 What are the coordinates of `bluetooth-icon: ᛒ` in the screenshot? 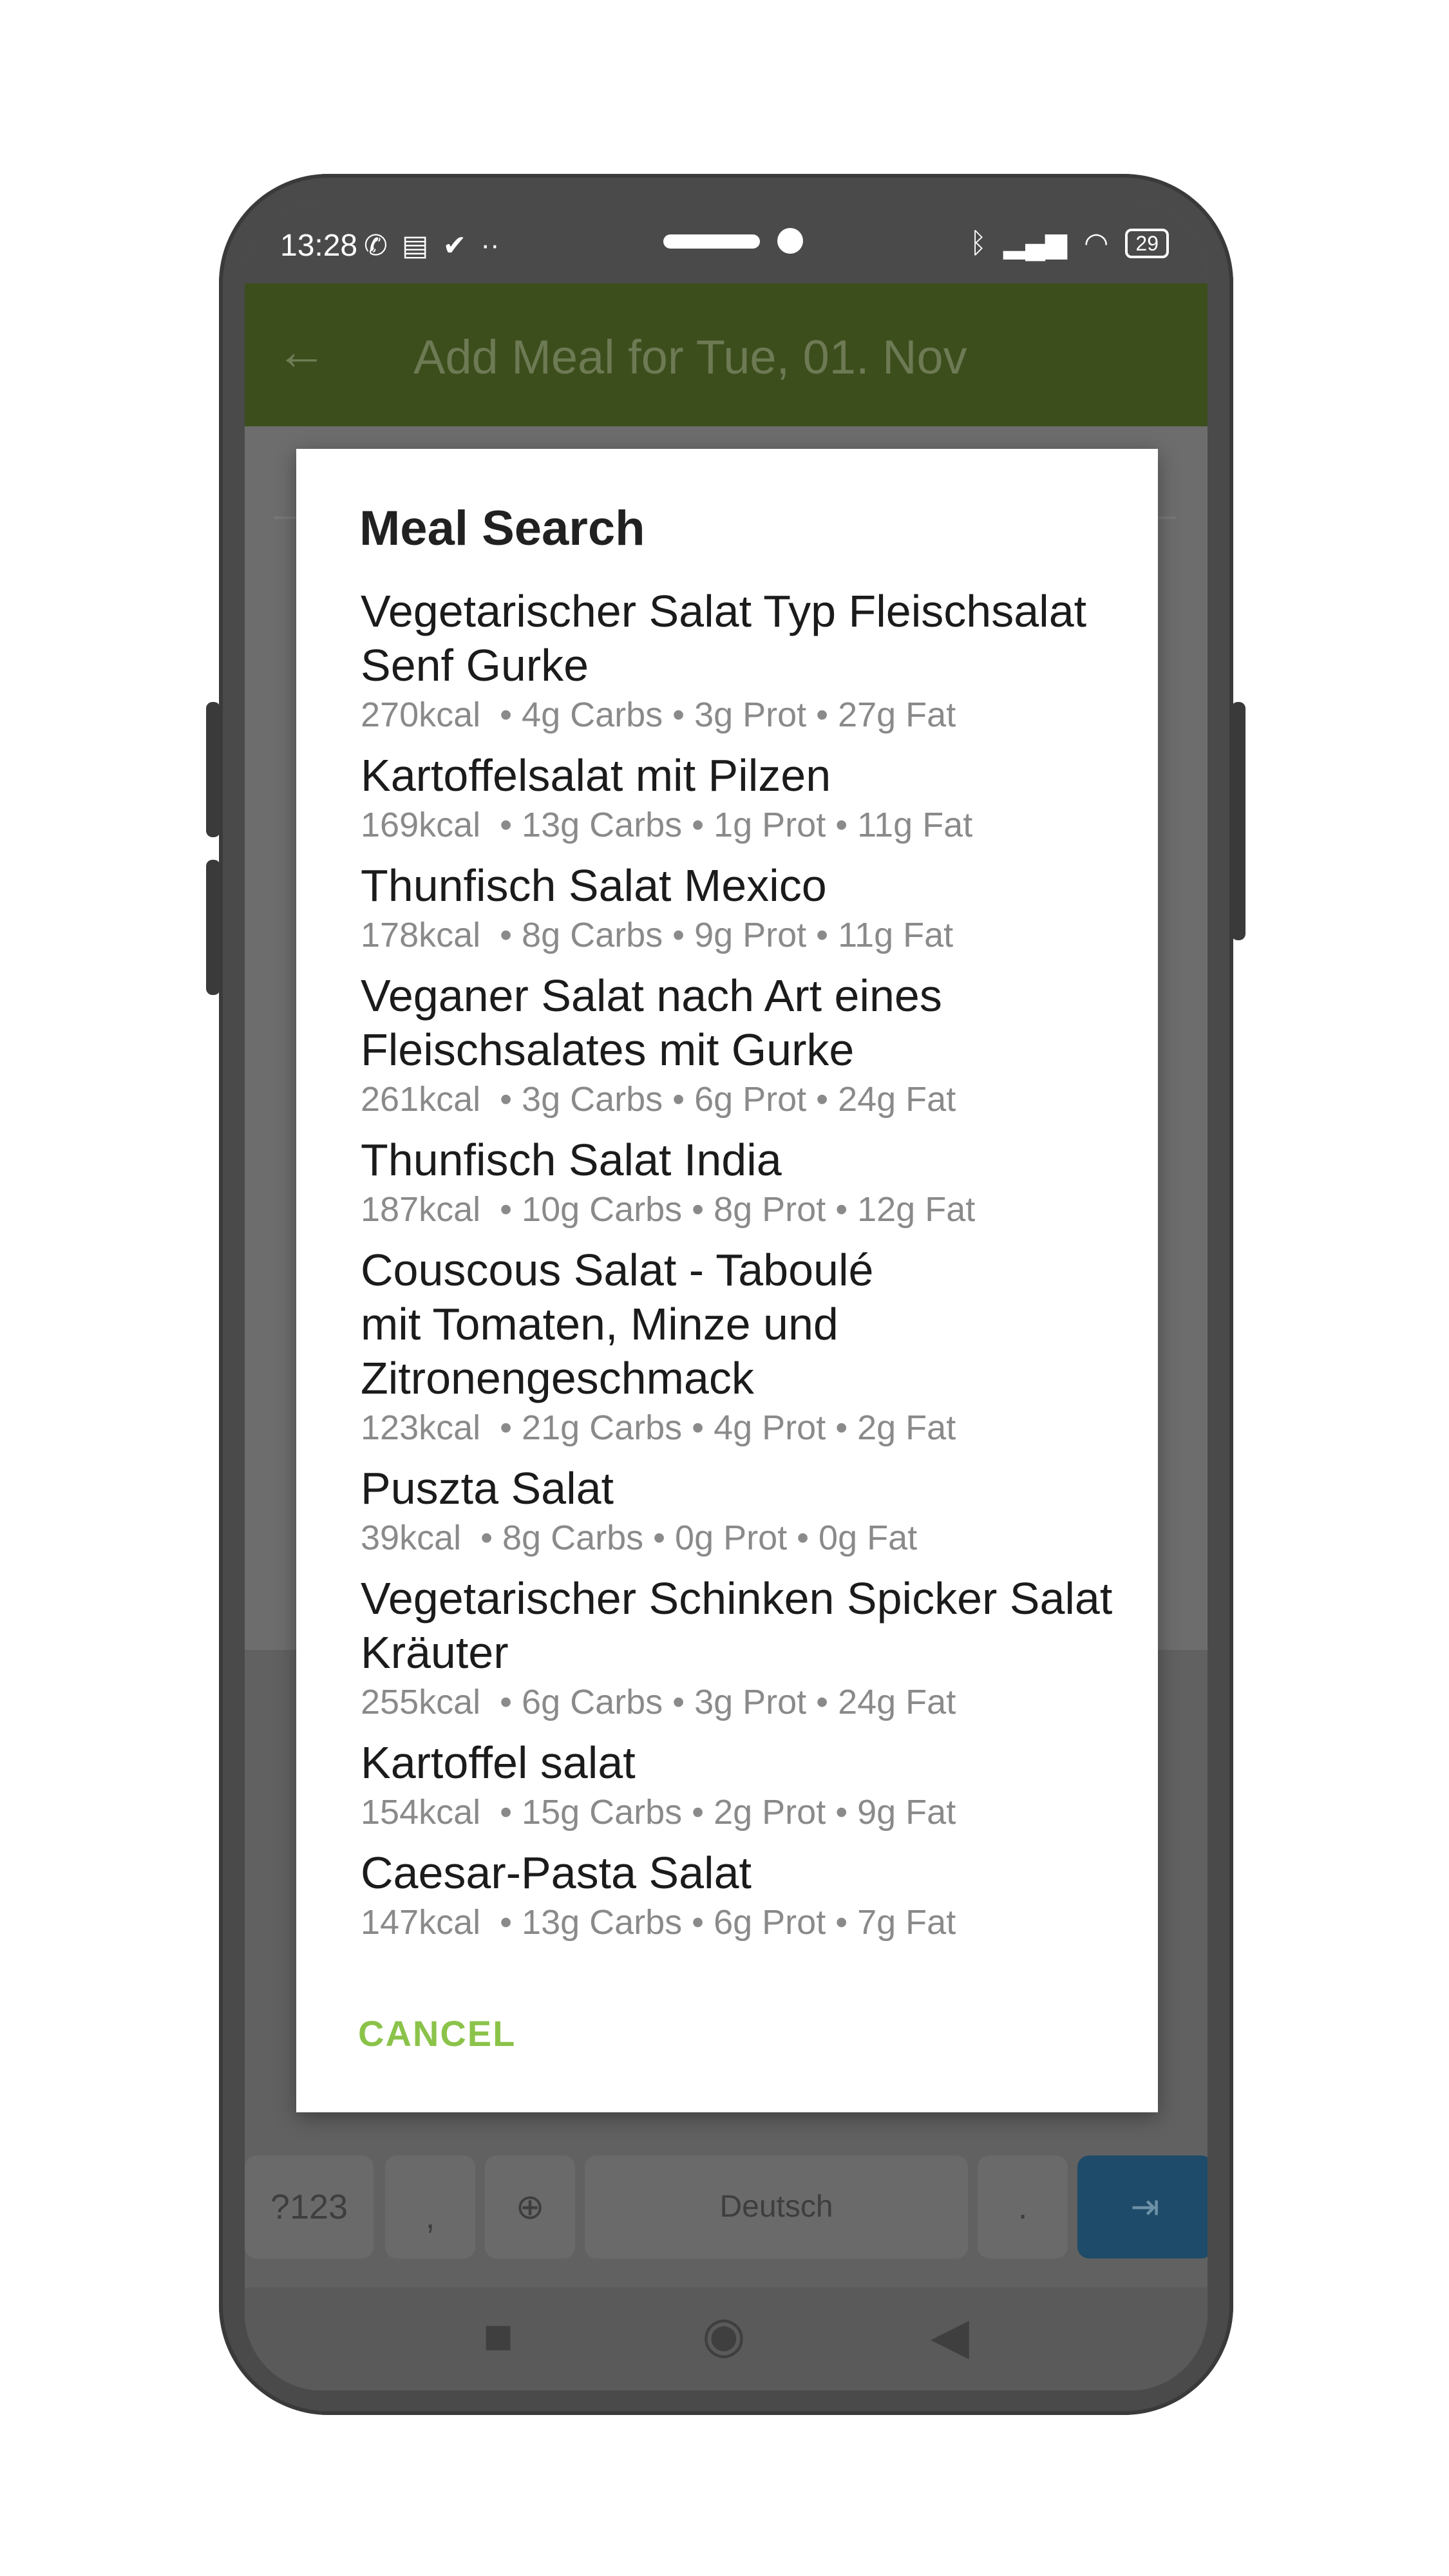 It's located at (978, 243).